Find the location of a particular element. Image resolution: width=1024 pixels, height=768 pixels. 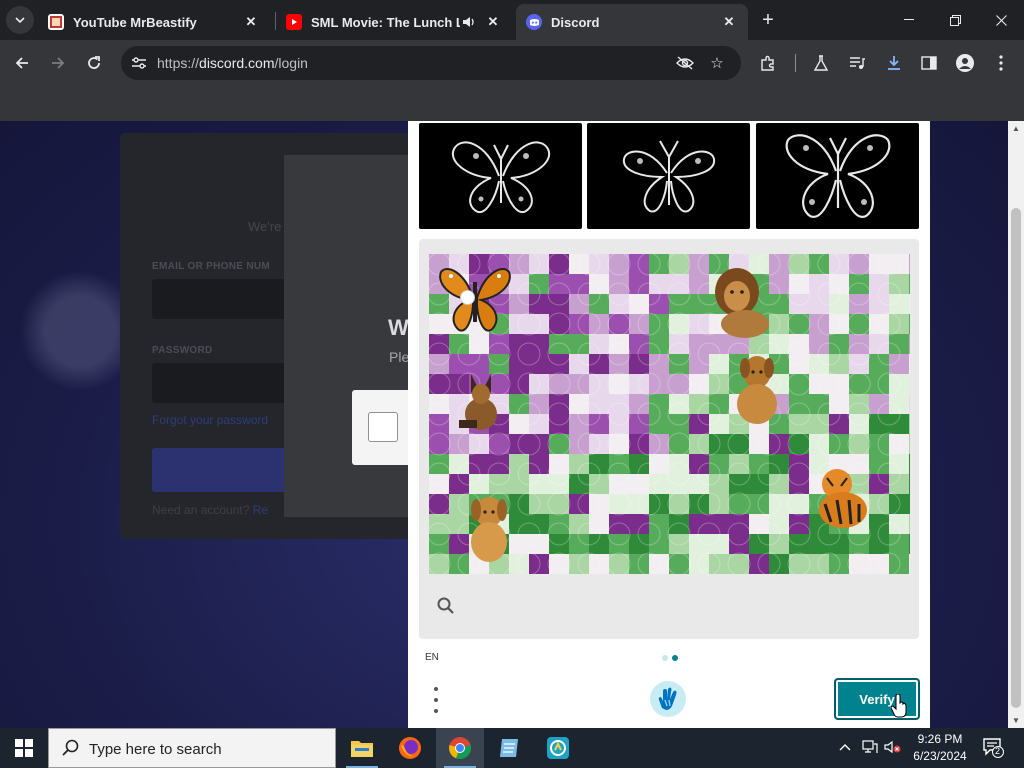

new-tab-button: + is located at coordinates (768, 20).